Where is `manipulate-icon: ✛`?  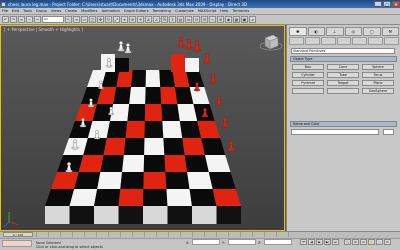
manipulate-icon: ✛ is located at coordinates (140, 19).